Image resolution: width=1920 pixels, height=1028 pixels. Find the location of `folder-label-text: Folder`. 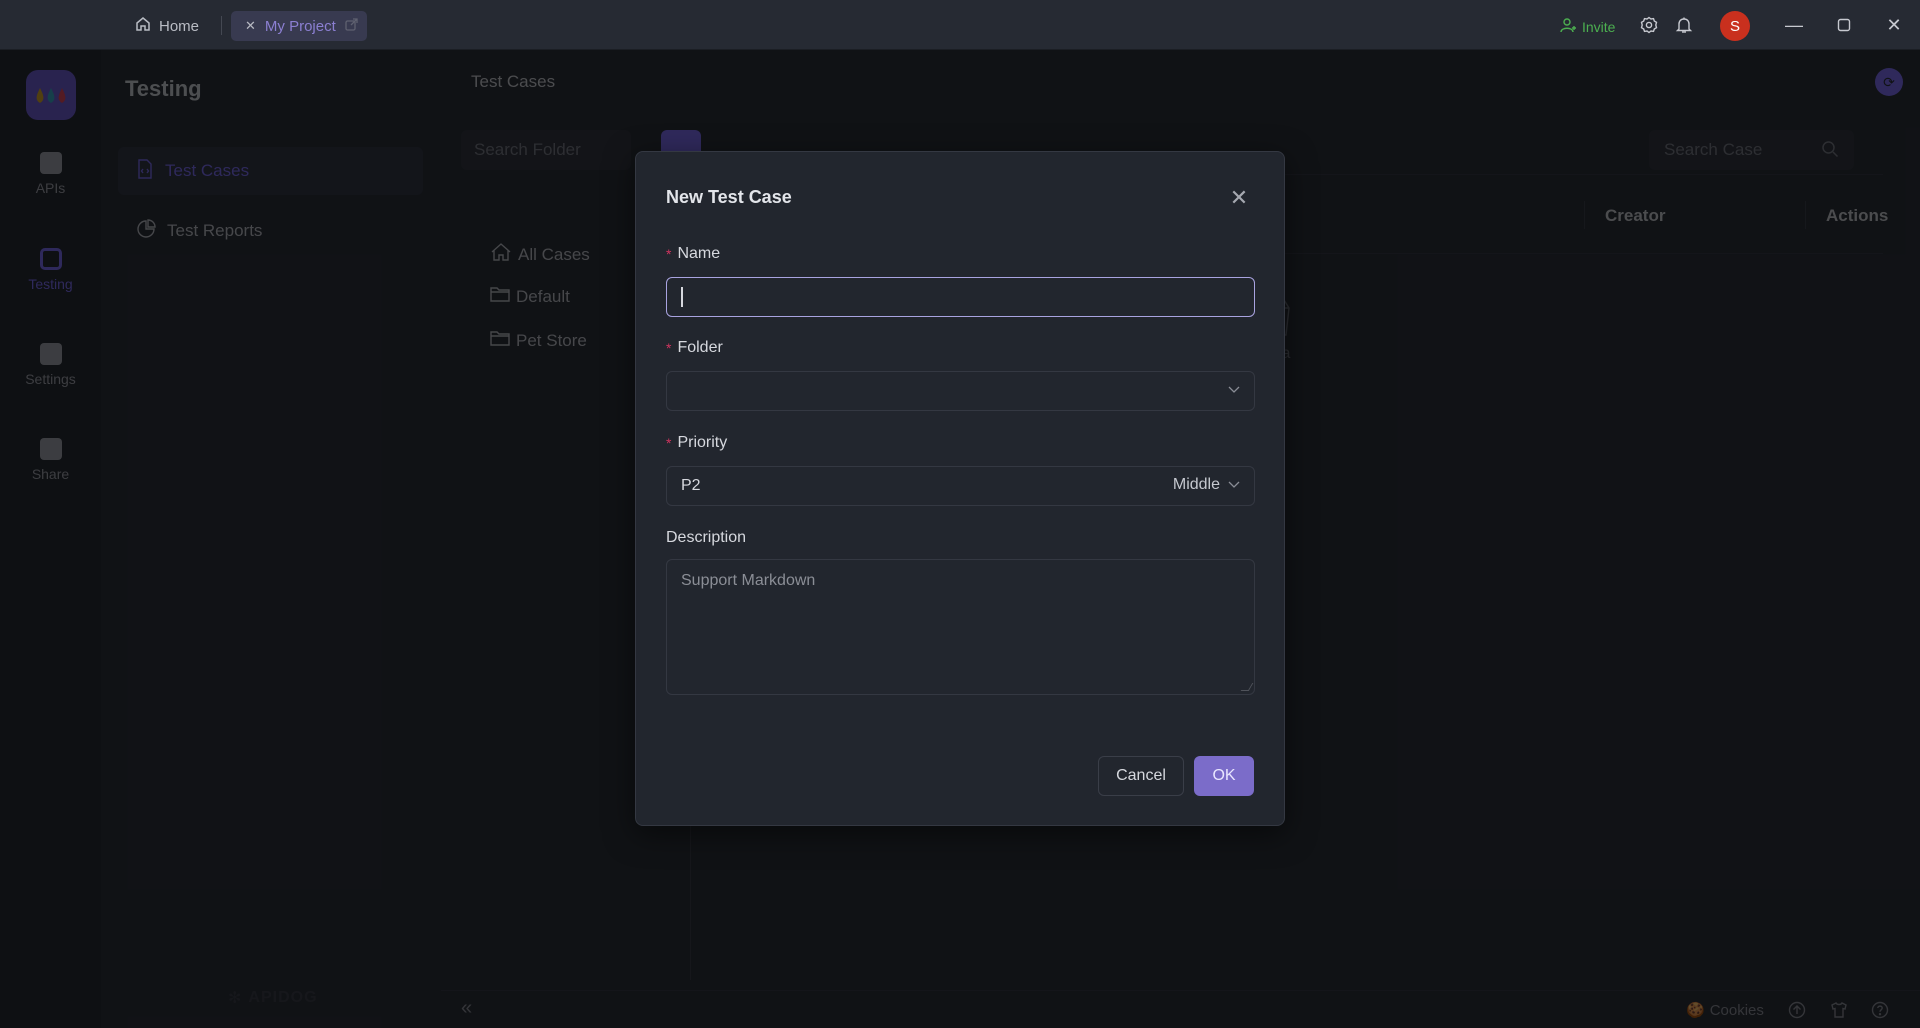

folder-label-text: Folder is located at coordinates (700, 347).